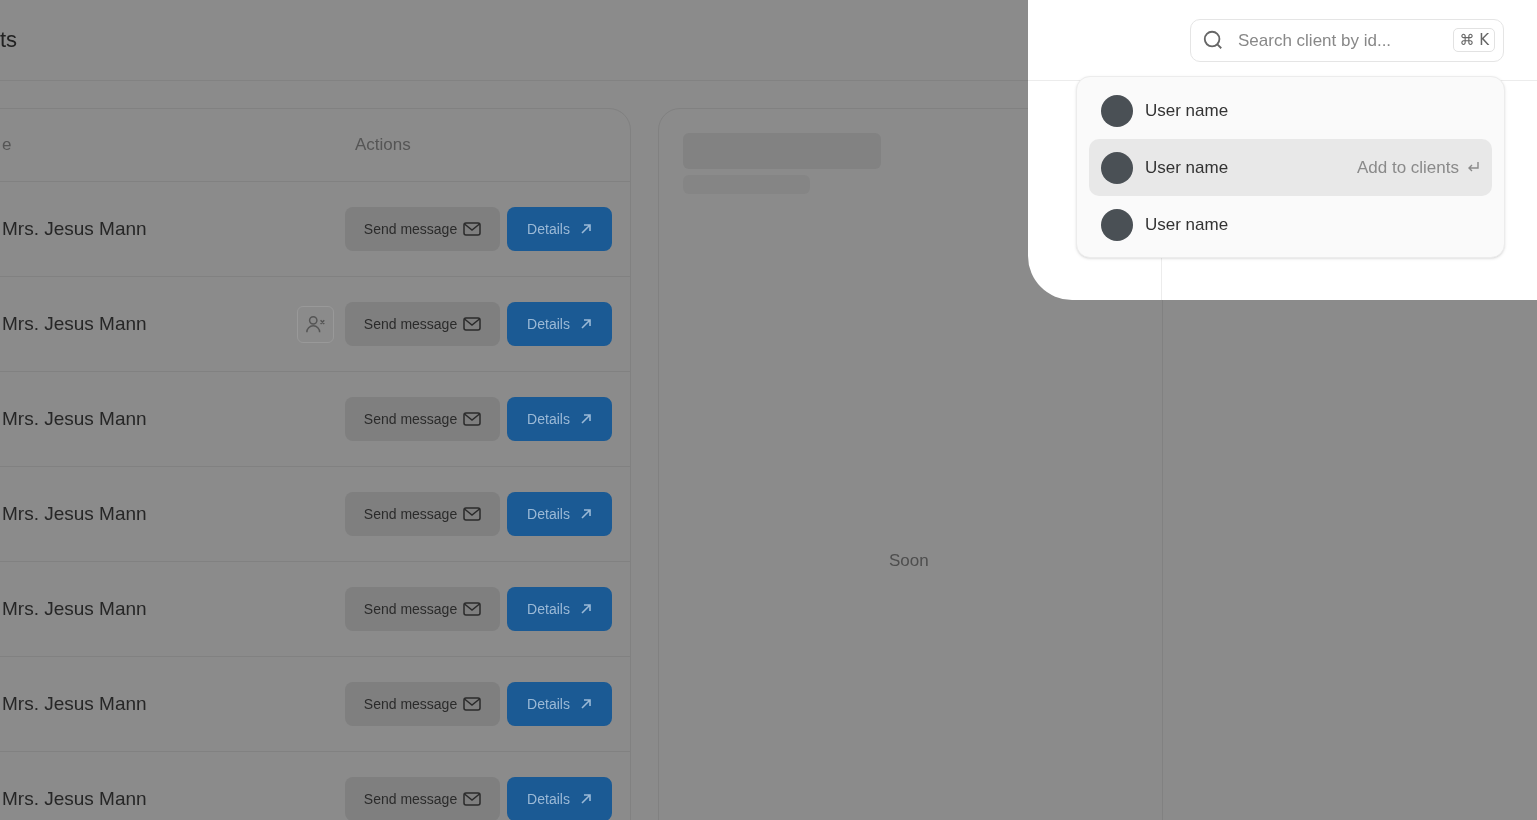 The width and height of the screenshot is (1537, 820). Describe the element at coordinates (909, 561) in the screenshot. I see `status-text: Soon` at that location.